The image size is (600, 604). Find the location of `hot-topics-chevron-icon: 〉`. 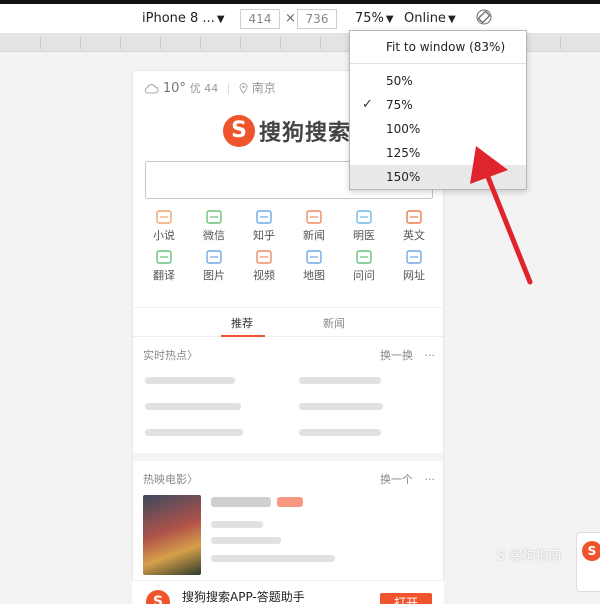

hot-topics-chevron-icon: 〉 is located at coordinates (192, 355).